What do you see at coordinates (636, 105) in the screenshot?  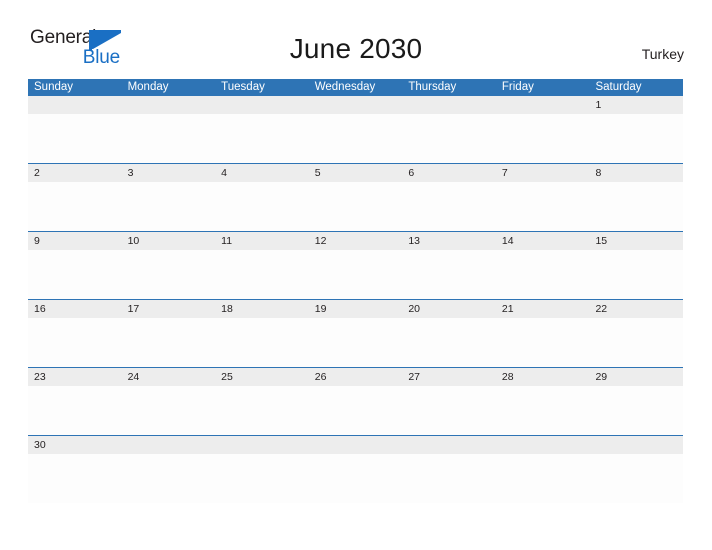 I see `day-cell: 1` at bounding box center [636, 105].